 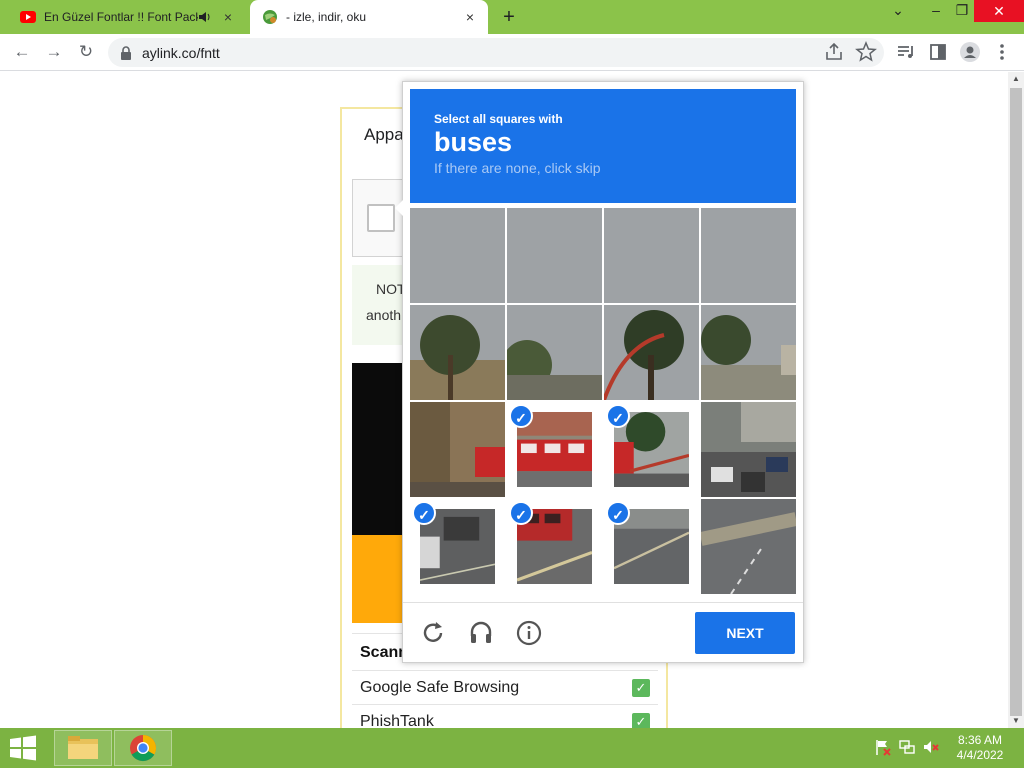 I want to click on chrome-icon, so click(x=143, y=748).